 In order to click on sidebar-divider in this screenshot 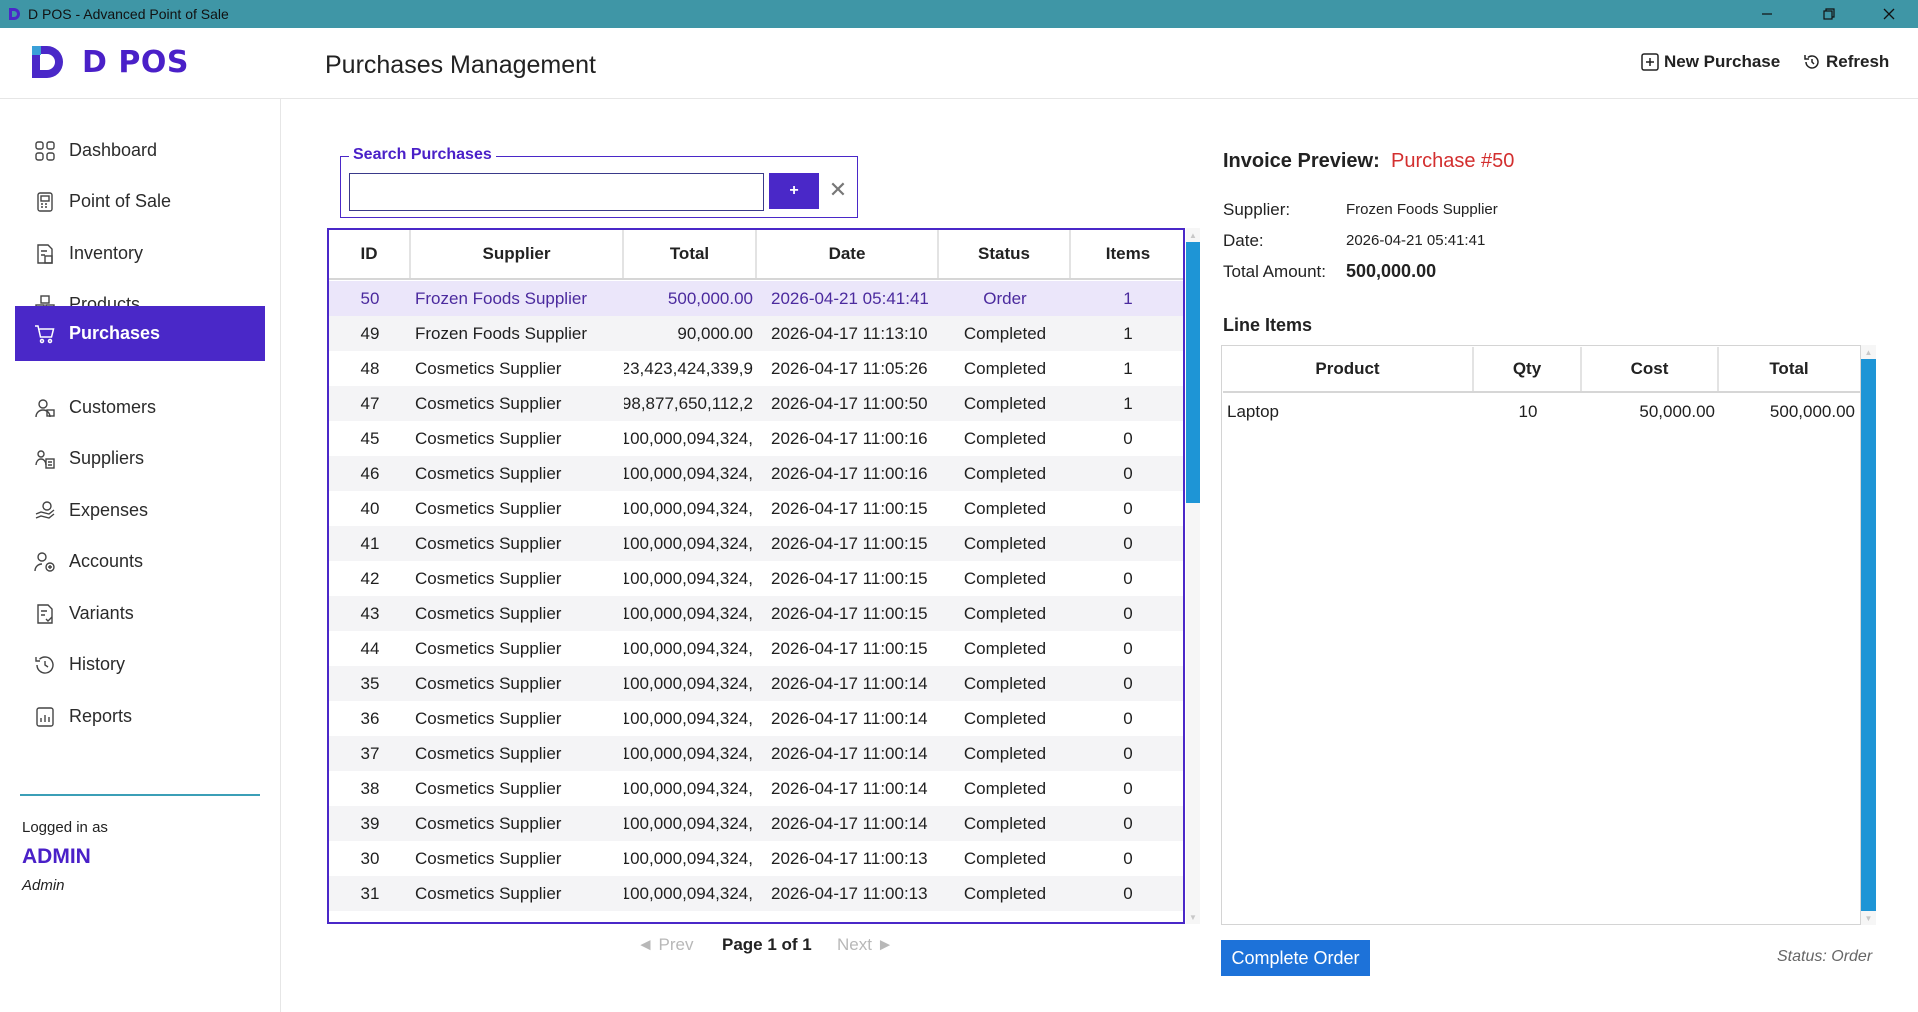, I will do `click(140, 795)`.